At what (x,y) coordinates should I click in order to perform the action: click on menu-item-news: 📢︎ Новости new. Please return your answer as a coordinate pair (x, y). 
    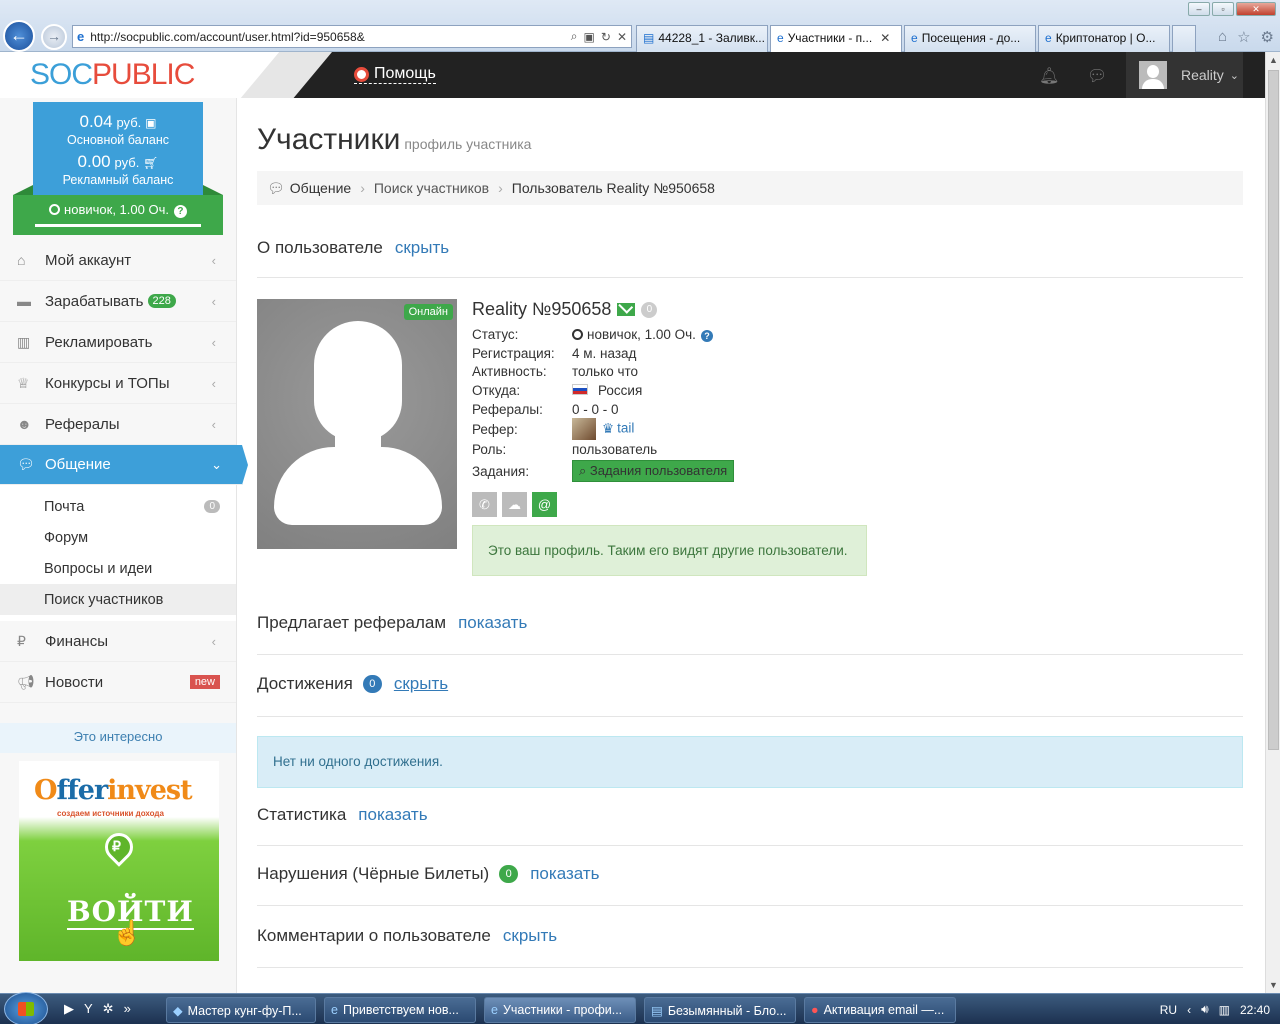
    Looking at the image, I should click on (118, 682).